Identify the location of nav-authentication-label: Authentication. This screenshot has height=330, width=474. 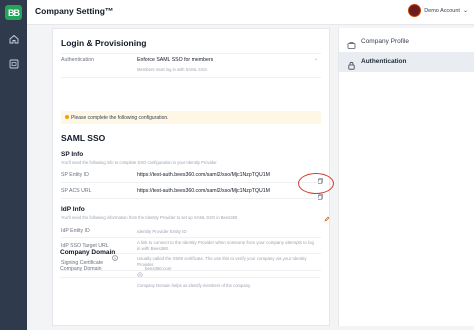
(384, 61).